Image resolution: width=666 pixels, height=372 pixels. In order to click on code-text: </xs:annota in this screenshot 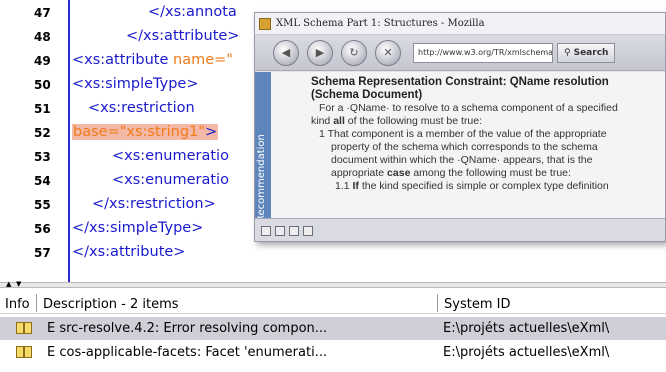, I will do `click(192, 12)`.